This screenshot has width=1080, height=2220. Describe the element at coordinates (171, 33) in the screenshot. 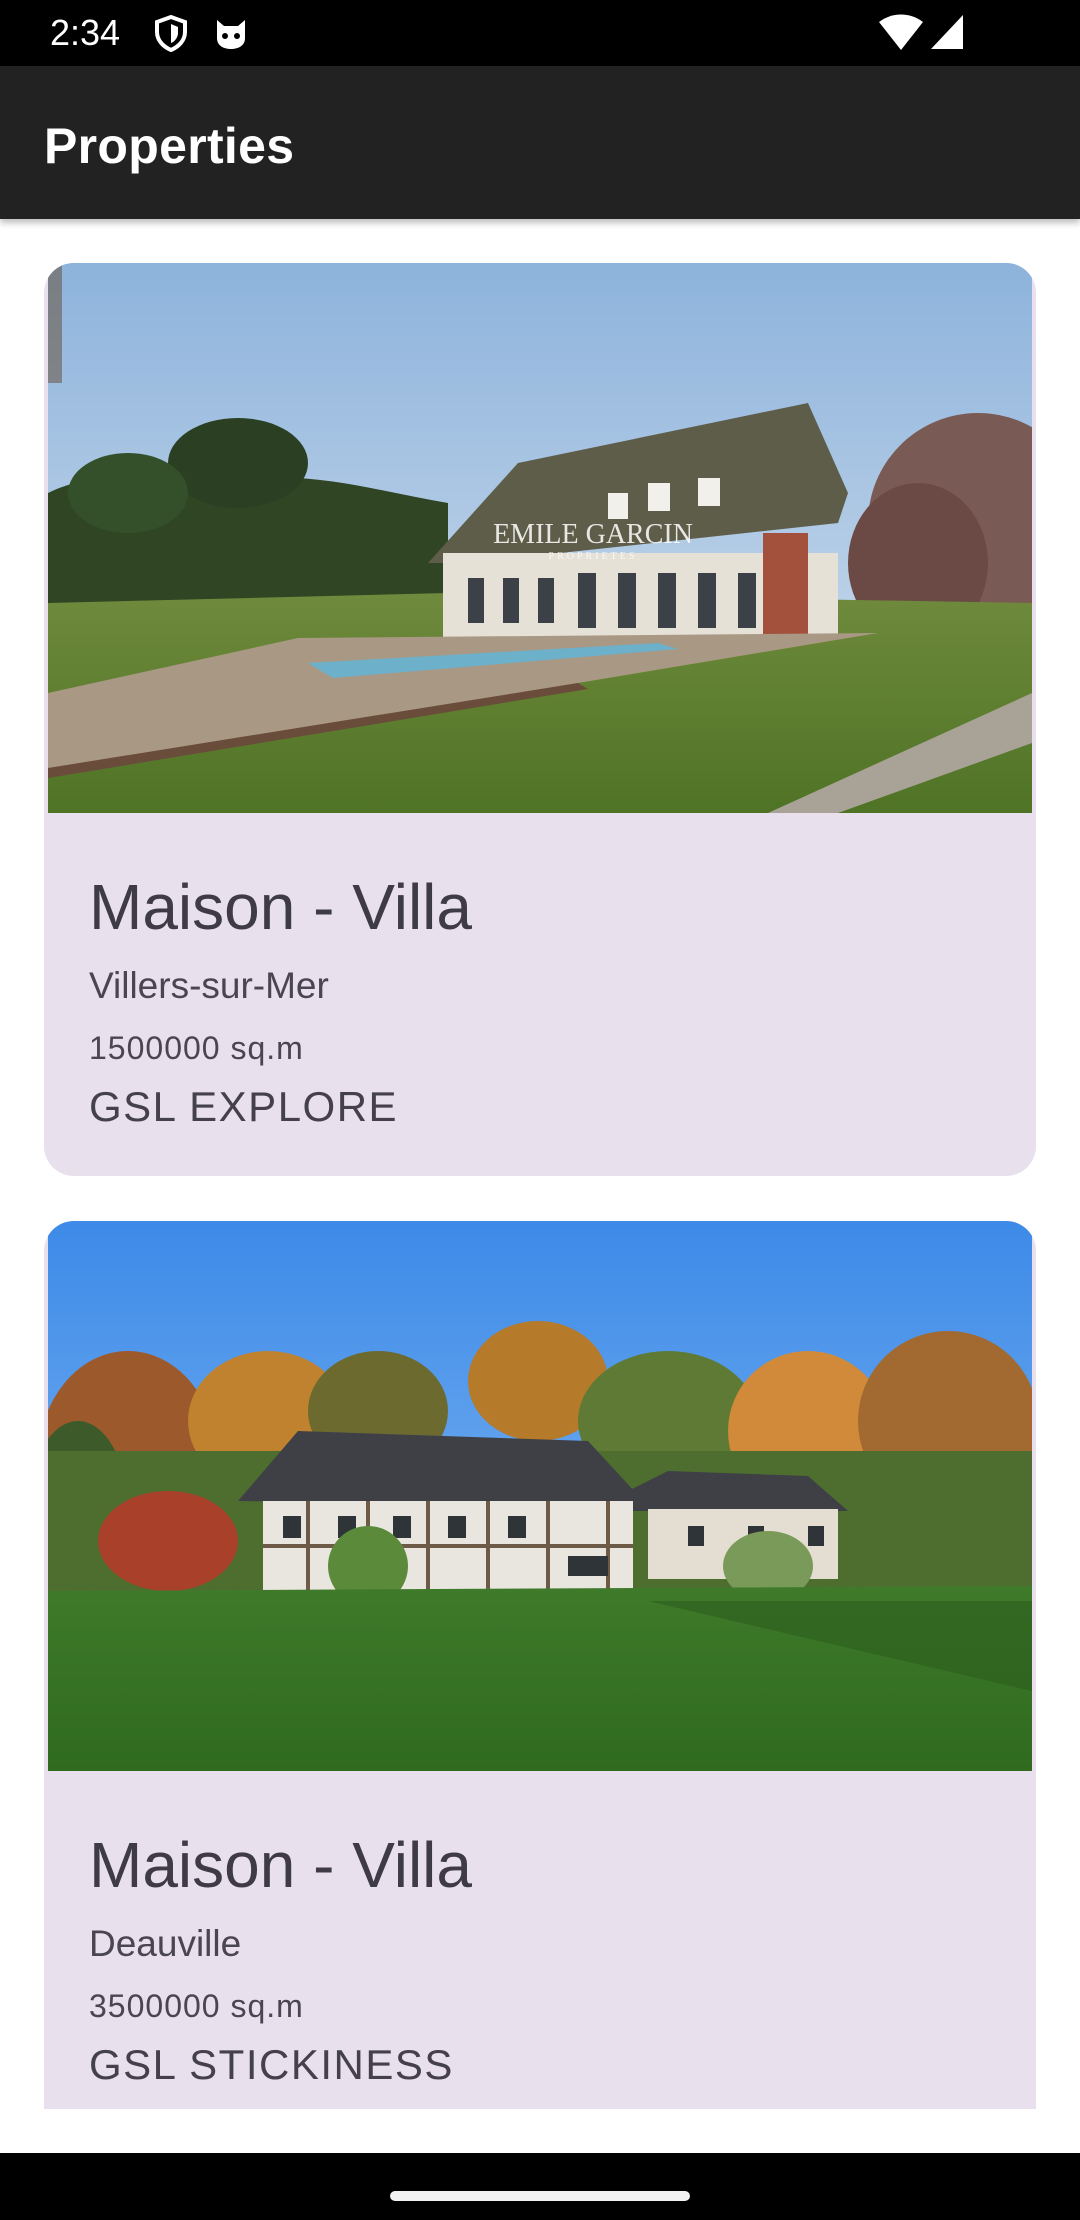

I see `shield-icon` at that location.